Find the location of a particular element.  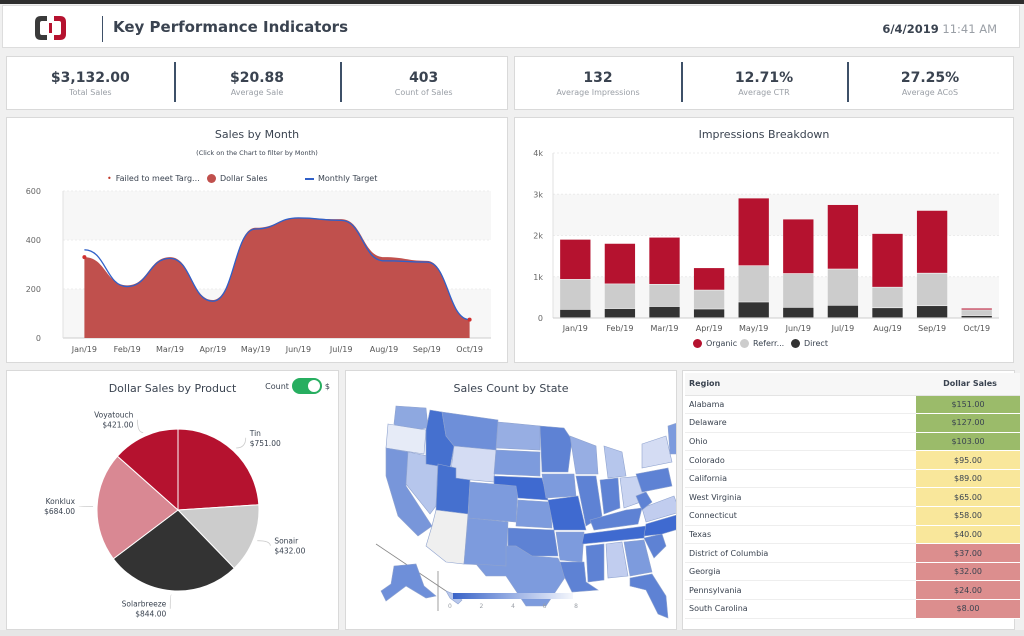

x-tick-label: Aug/19 is located at coordinates (384, 349).